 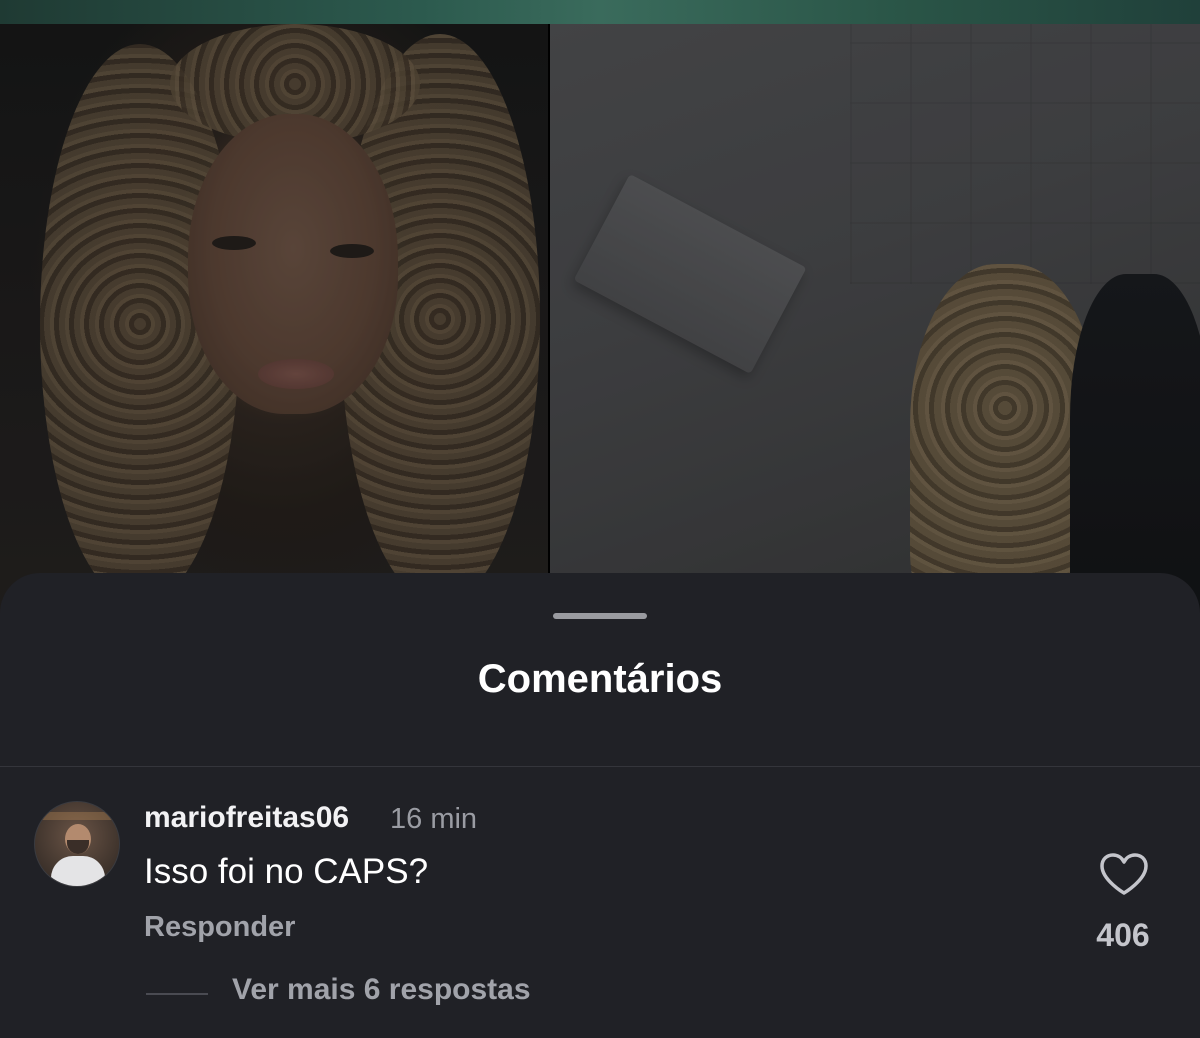 What do you see at coordinates (246, 818) in the screenshot?
I see `comment-username: mariofreitas06` at bounding box center [246, 818].